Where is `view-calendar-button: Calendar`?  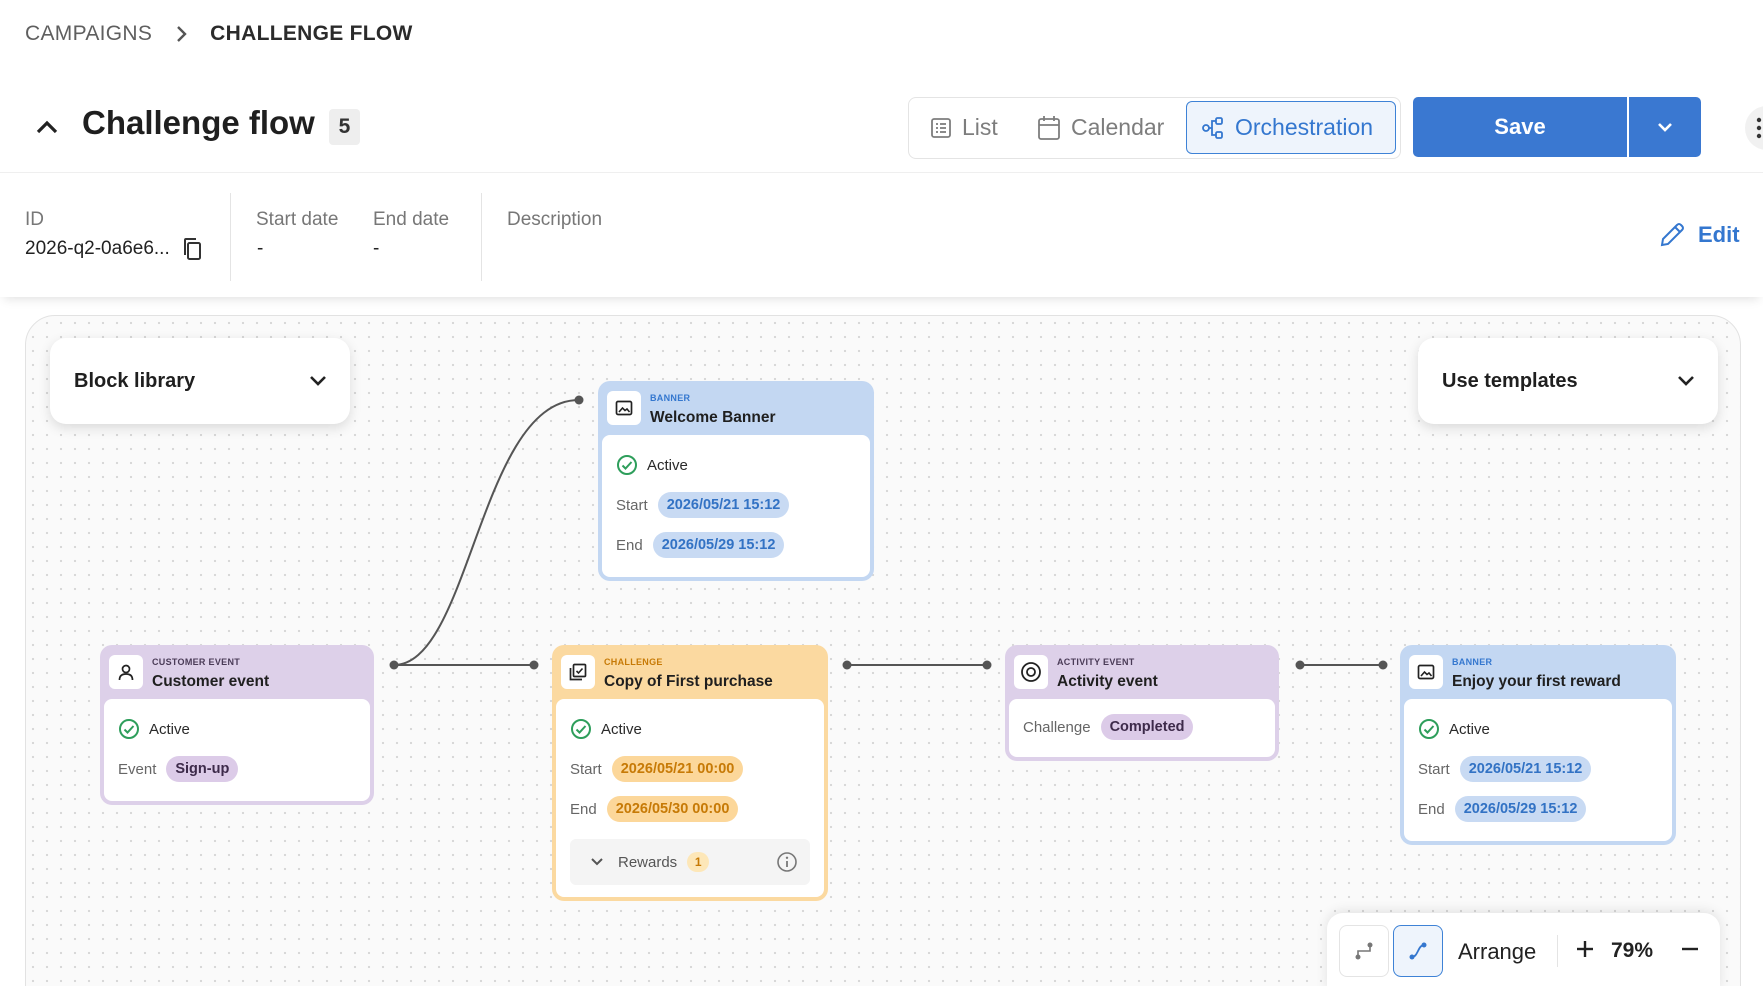
view-calendar-button: Calendar is located at coordinates (1100, 127).